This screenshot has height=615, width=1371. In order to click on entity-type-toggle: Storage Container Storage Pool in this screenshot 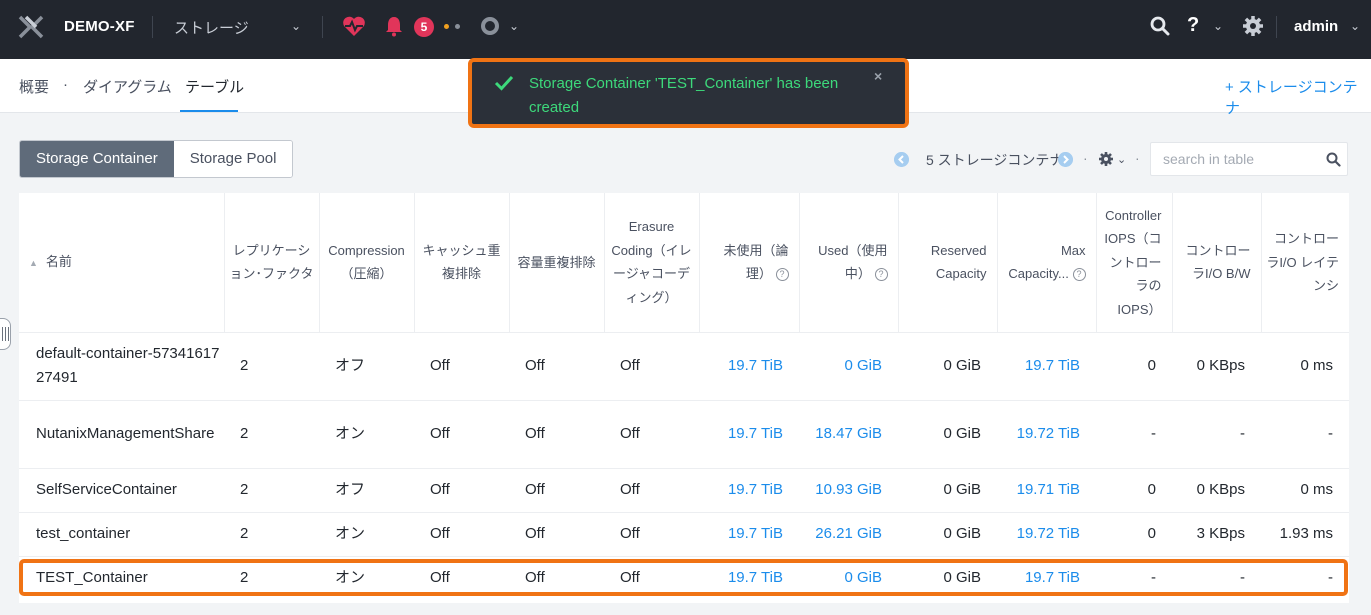, I will do `click(156, 159)`.